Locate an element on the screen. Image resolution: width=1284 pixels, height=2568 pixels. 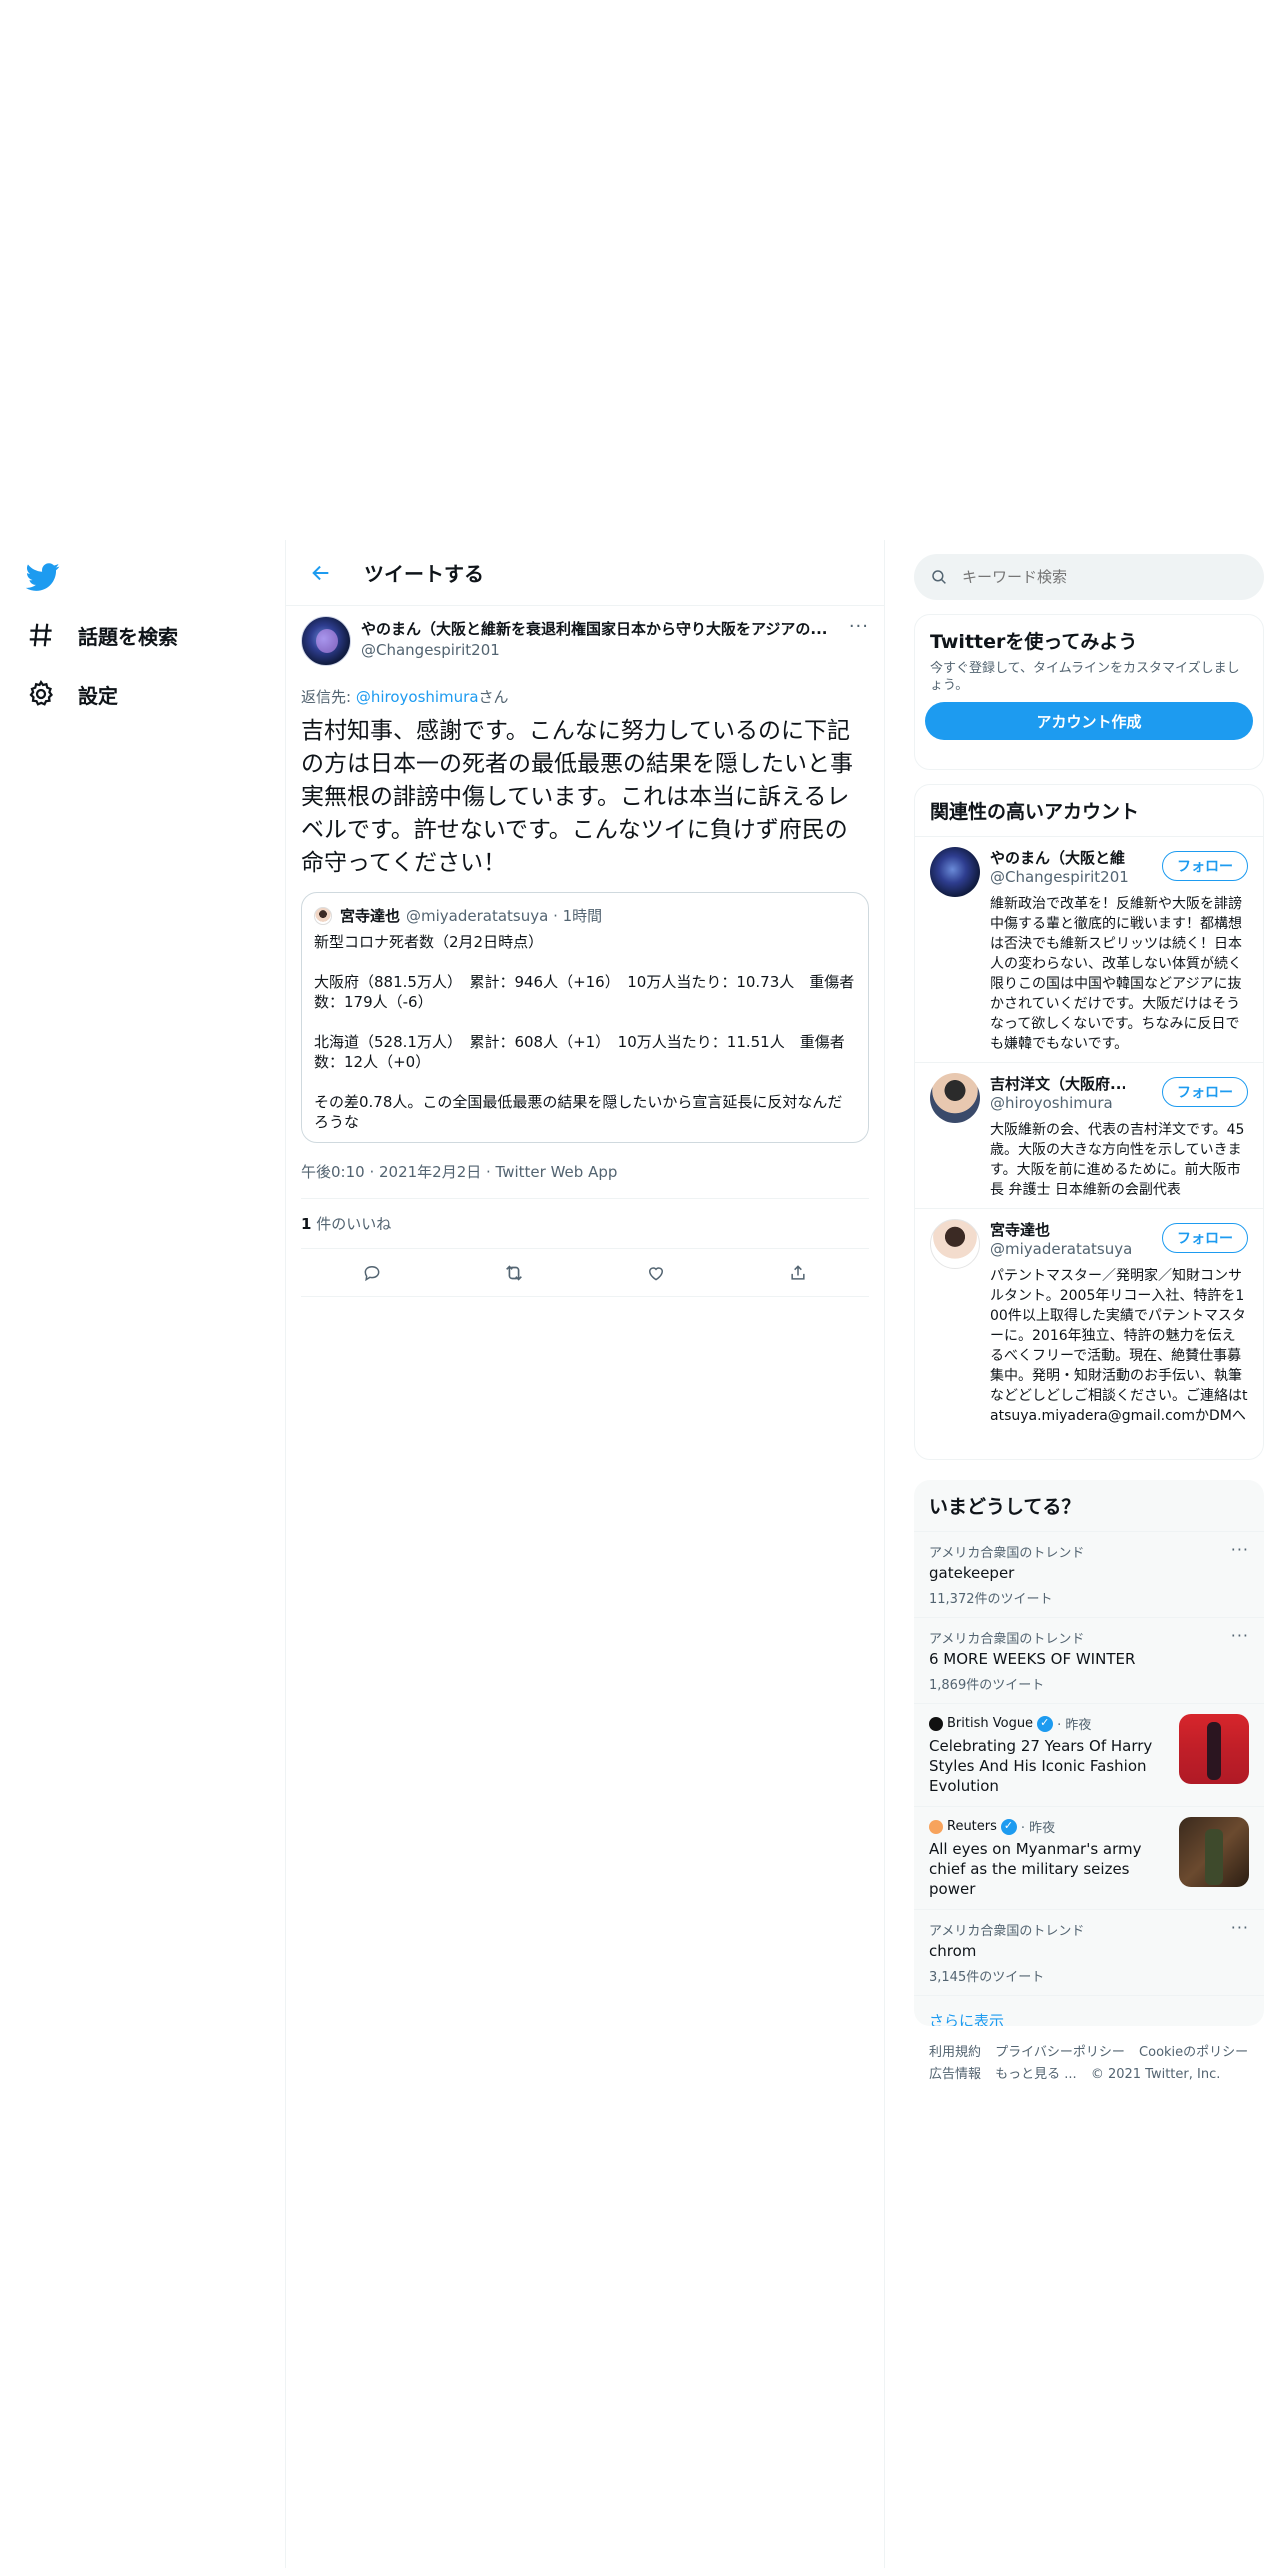
heart-icon is located at coordinates (656, 1273).